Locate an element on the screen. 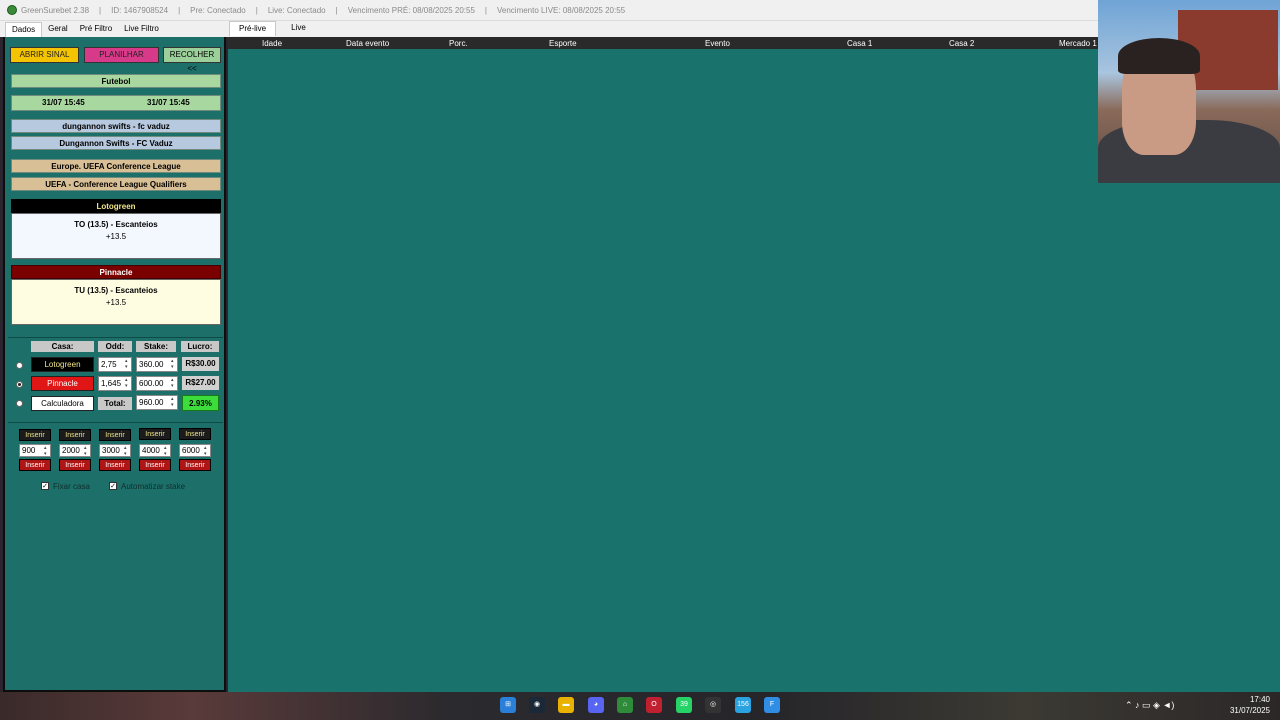 This screenshot has height=720, width=1280. house-2-header: Pinnacle is located at coordinates (116, 272).